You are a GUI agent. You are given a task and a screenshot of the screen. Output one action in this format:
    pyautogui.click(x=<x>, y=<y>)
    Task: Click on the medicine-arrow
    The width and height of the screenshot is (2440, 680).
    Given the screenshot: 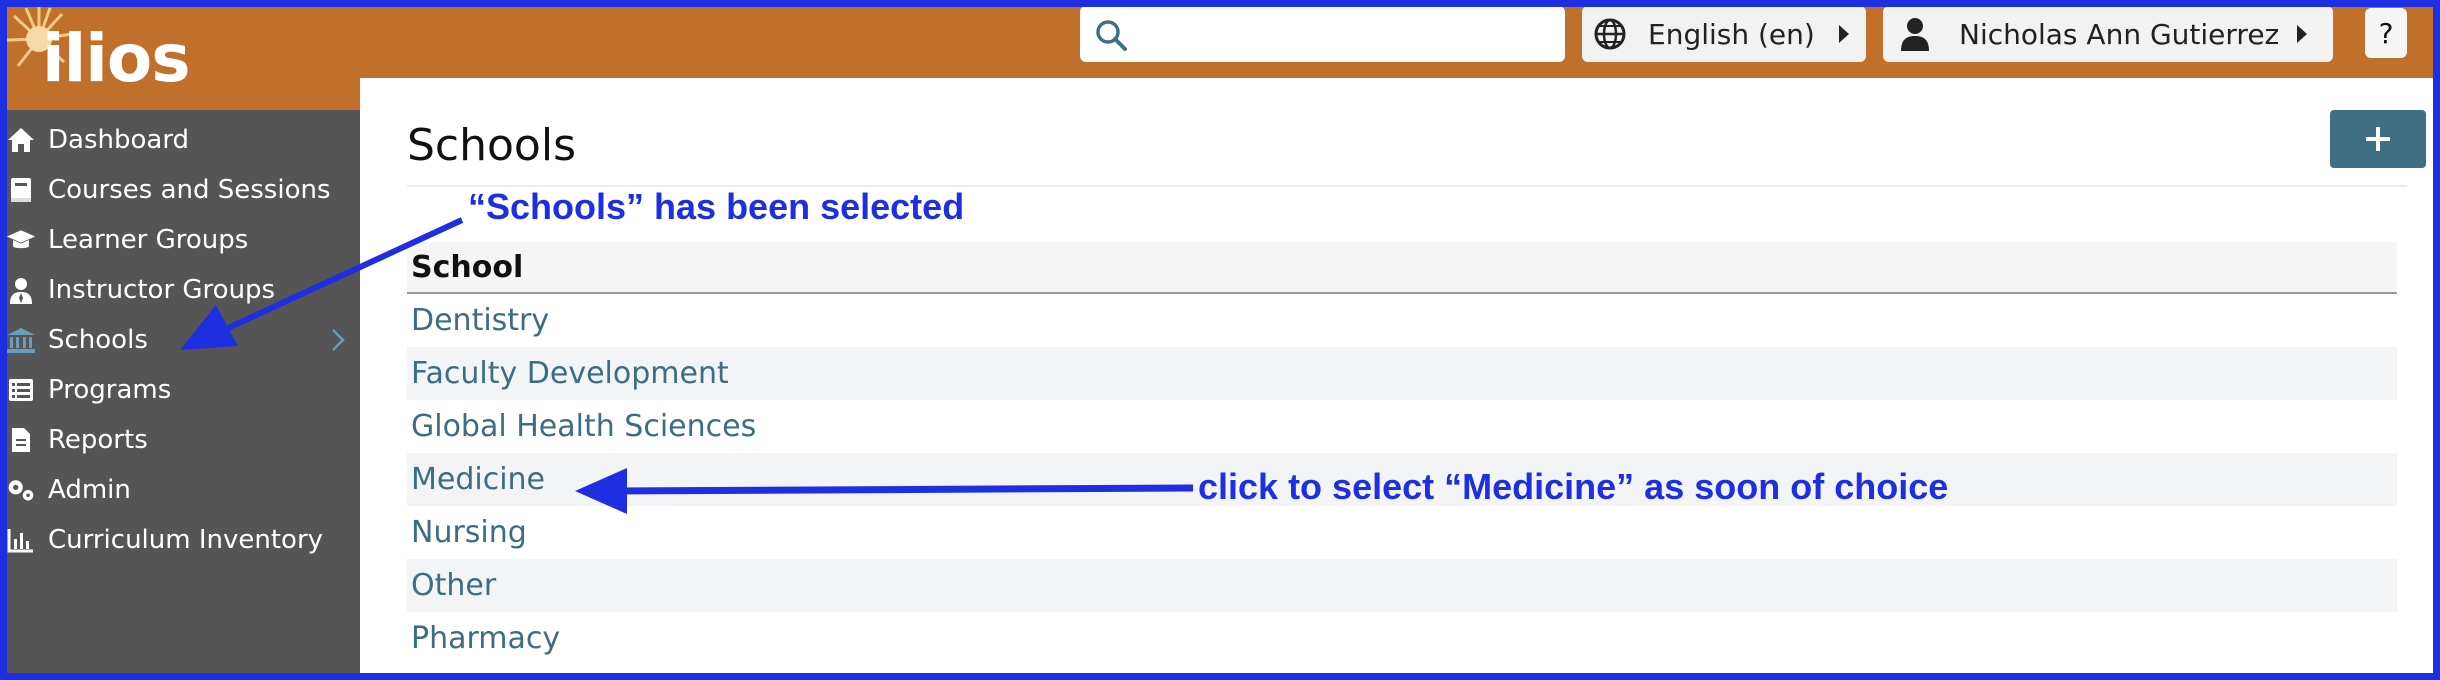 What is the action you would take?
    pyautogui.click(x=906, y=489)
    